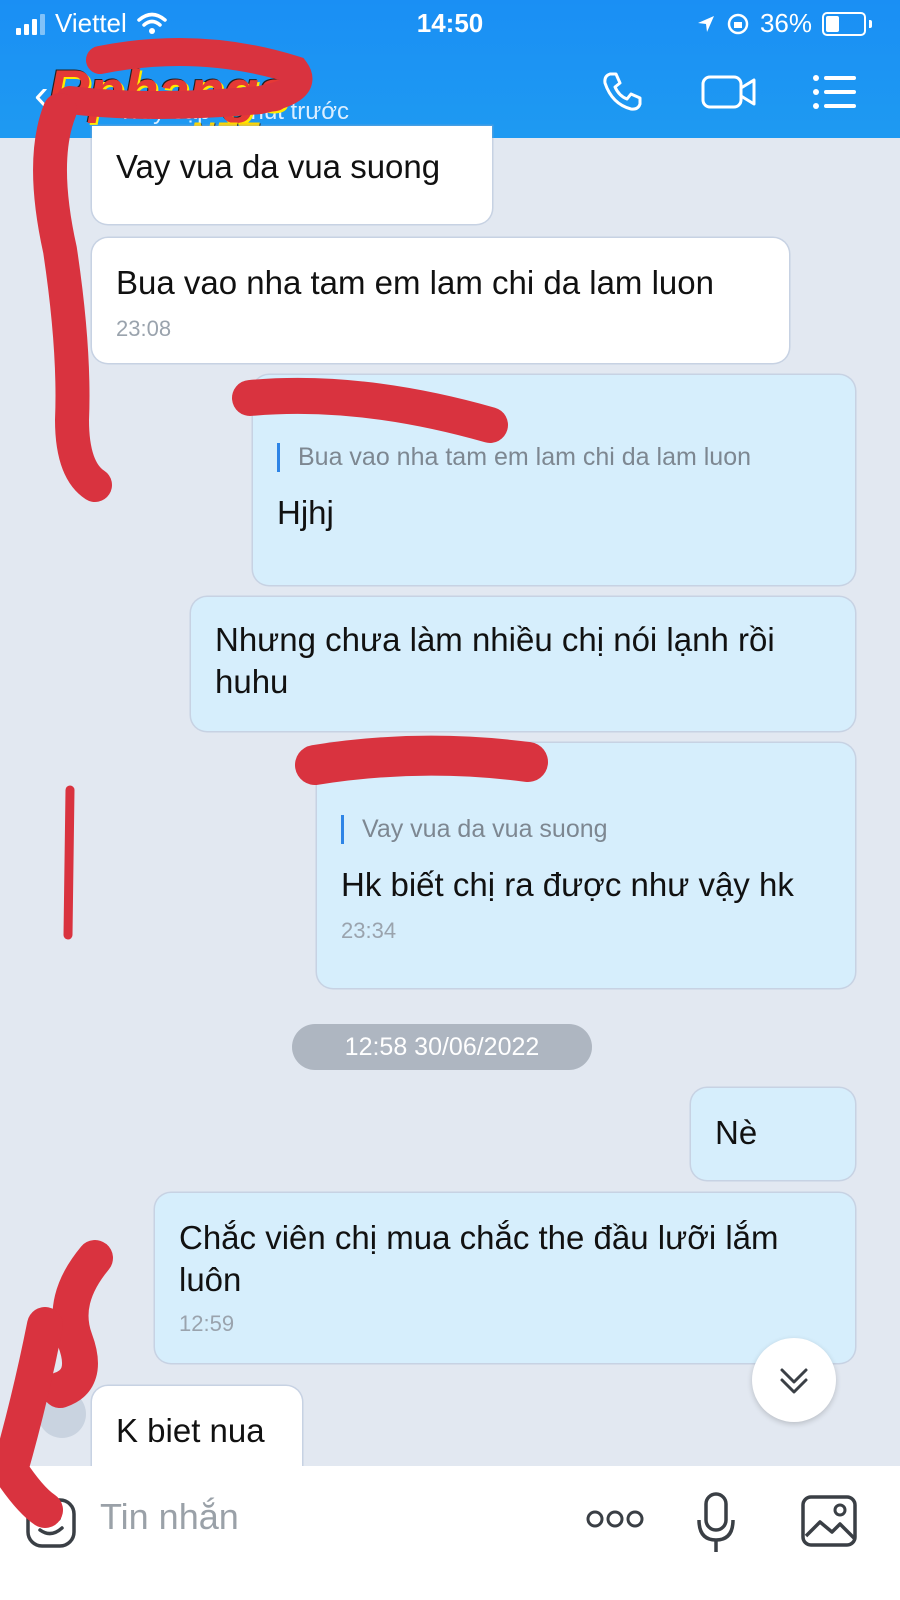 The image size is (900, 1600). Describe the element at coordinates (567, 884) in the screenshot. I see `message-text: Hk biết chị ra được như vậy hk` at that location.